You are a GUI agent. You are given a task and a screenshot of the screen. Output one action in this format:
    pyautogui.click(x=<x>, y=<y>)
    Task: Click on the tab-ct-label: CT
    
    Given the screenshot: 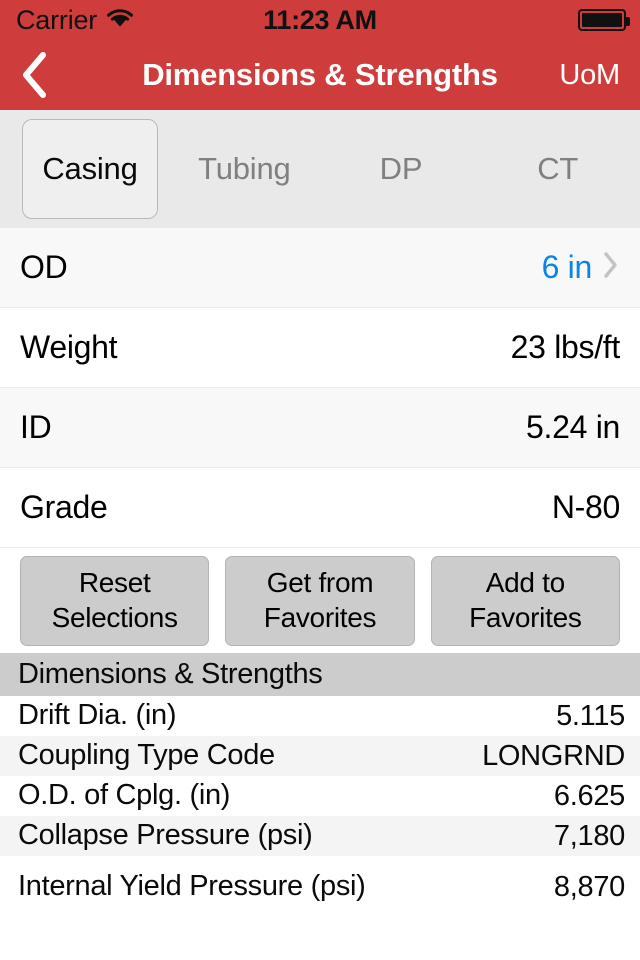 What is the action you would take?
    pyautogui.click(x=558, y=168)
    